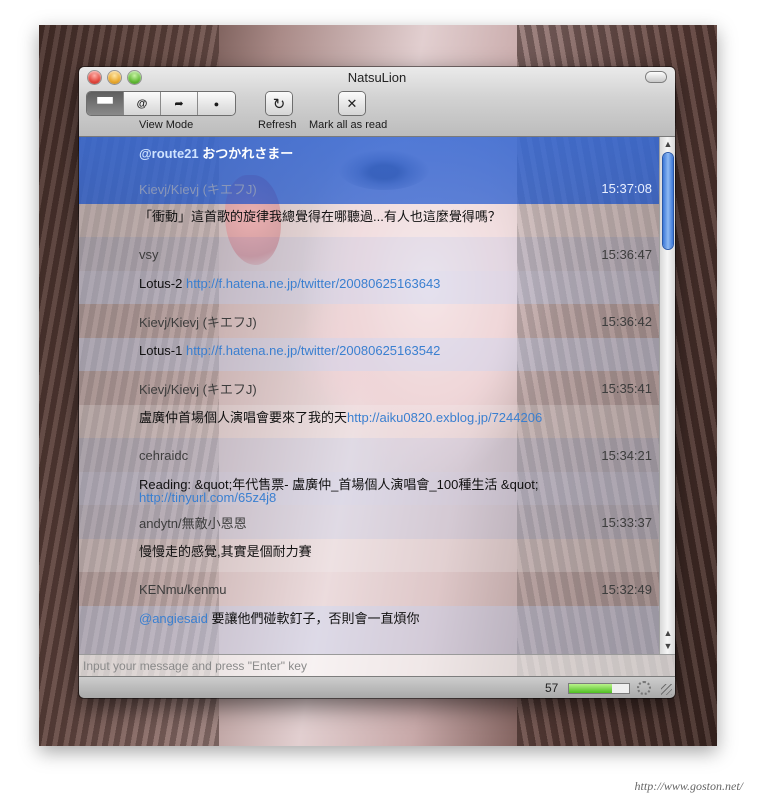 The image size is (757, 802). I want to click on toolbar-toggle-button, so click(656, 77).